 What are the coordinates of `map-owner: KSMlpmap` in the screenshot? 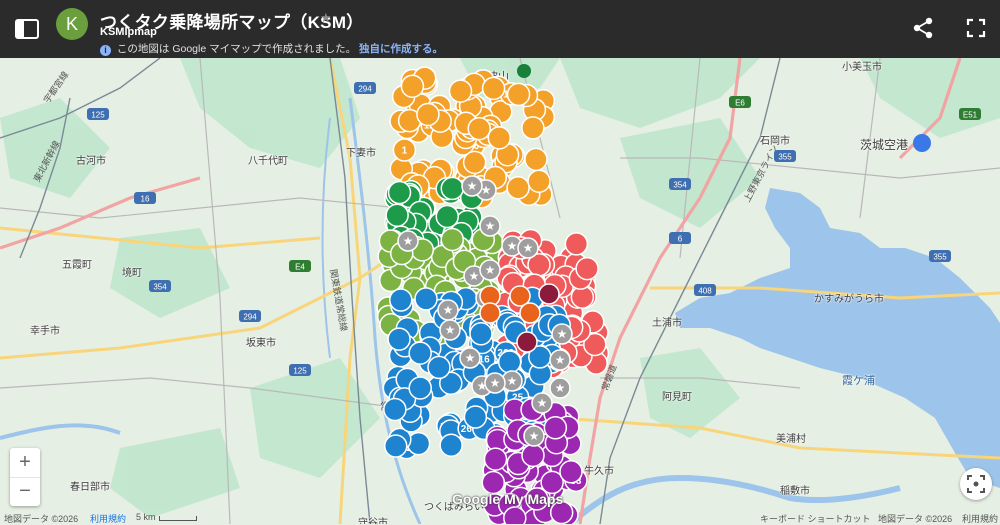 It's located at (128, 32).